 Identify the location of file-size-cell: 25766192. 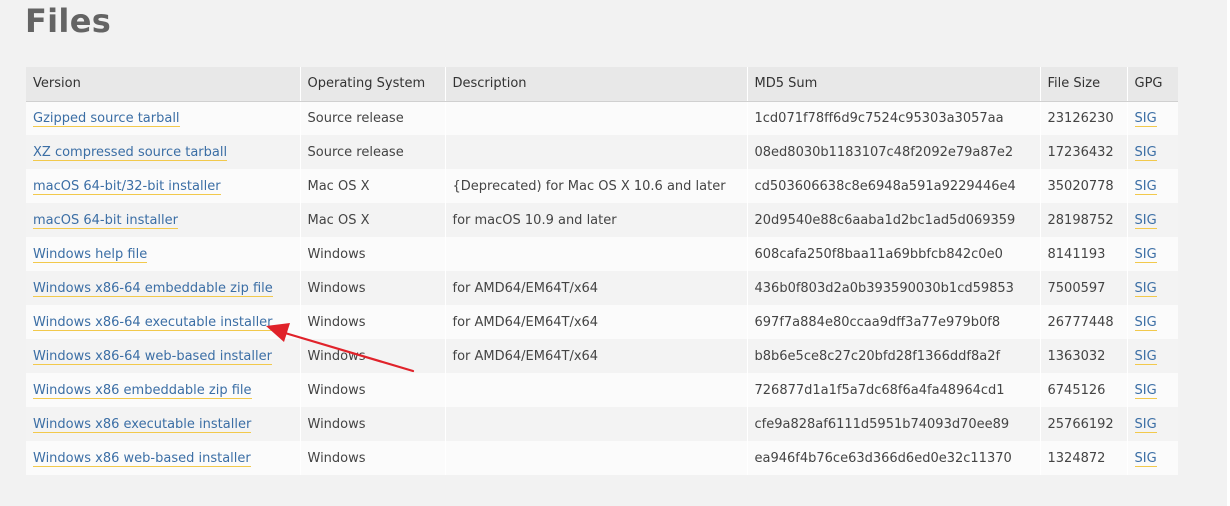
(1084, 424).